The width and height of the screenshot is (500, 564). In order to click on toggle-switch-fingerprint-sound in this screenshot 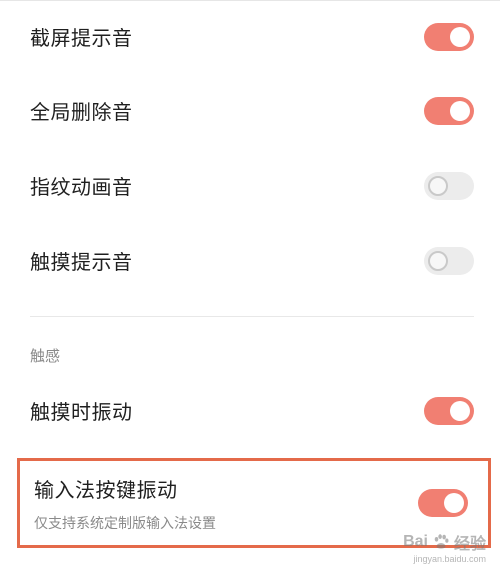, I will do `click(449, 185)`.